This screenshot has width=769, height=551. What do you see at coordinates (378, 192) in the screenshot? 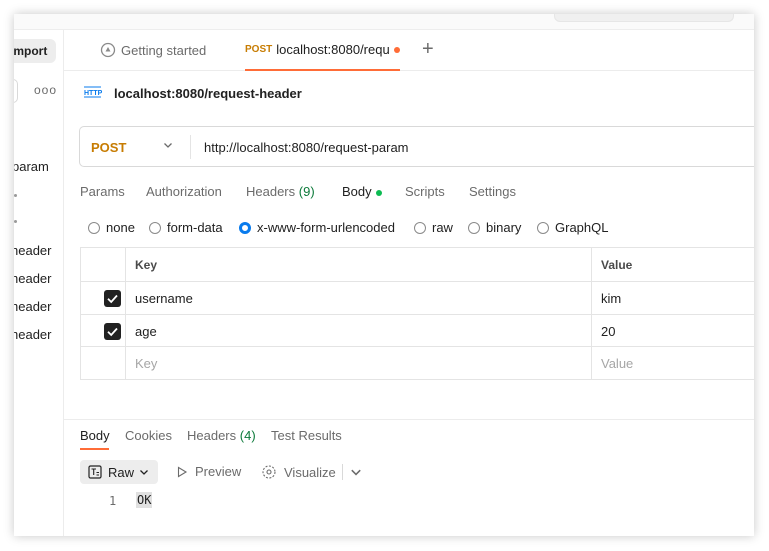
I see `body-active-dot-icon` at bounding box center [378, 192].